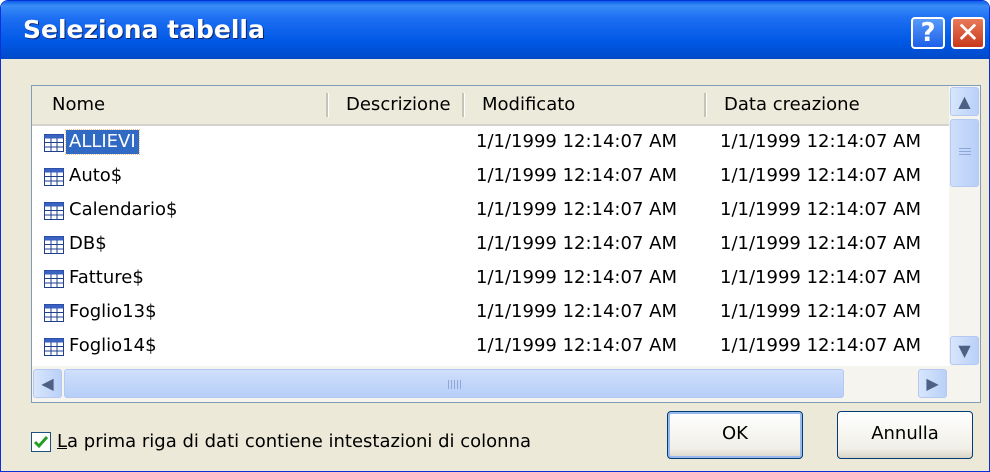 This screenshot has width=990, height=472. What do you see at coordinates (495, 30) in the screenshot?
I see `title-bar: Seleziona tabella ? ✕` at bounding box center [495, 30].